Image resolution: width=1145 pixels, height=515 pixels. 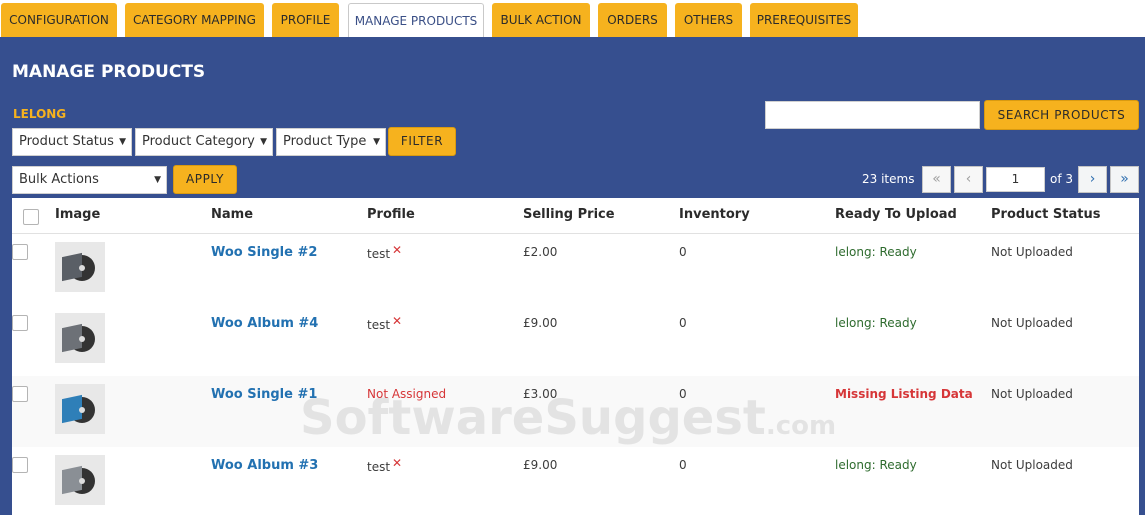 I want to click on tab-configuration: CONFIGURATION, so click(x=59, y=20).